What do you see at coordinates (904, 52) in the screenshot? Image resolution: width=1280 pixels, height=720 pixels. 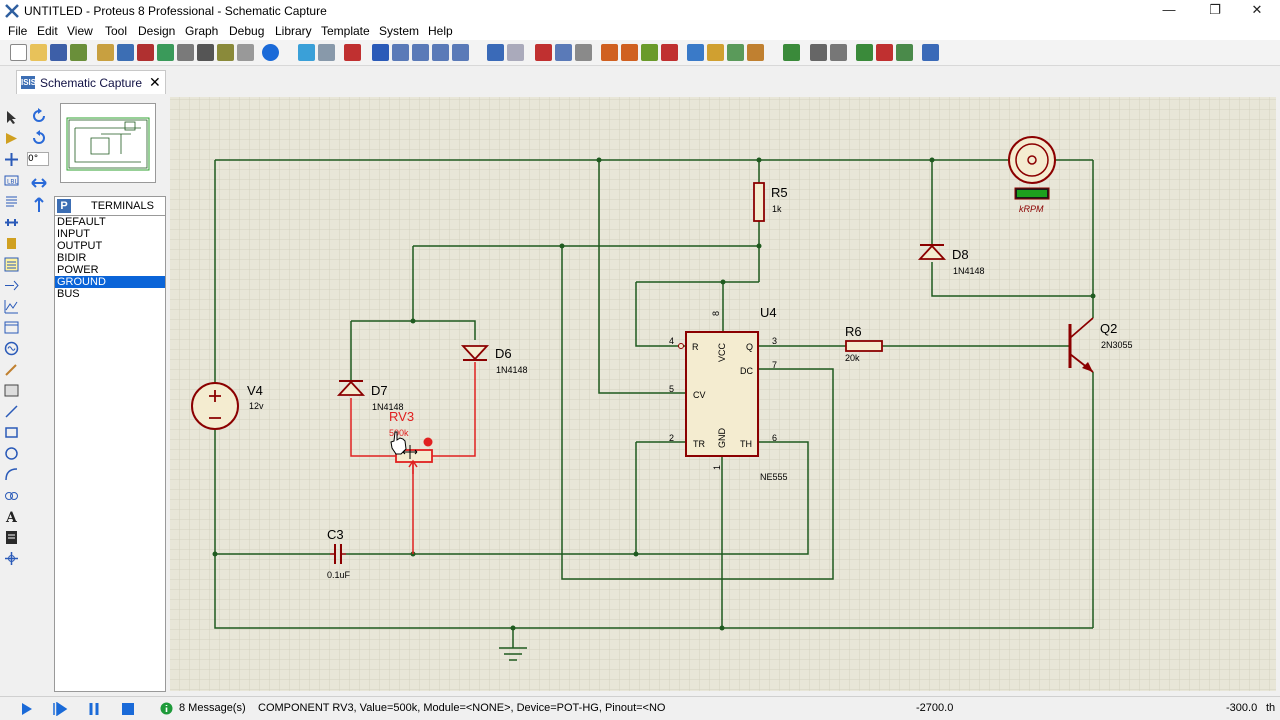 I see `exit-to-parent-icon` at bounding box center [904, 52].